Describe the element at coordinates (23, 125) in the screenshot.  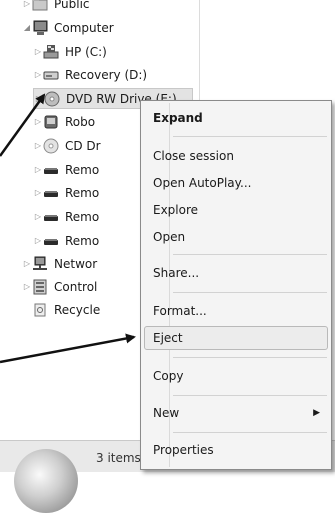
I see `annotation-arrow-dvd` at that location.